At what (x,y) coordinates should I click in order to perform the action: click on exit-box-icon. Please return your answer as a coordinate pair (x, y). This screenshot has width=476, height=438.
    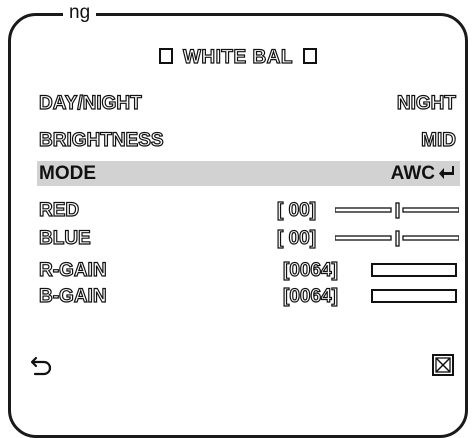
    Looking at the image, I should click on (443, 365).